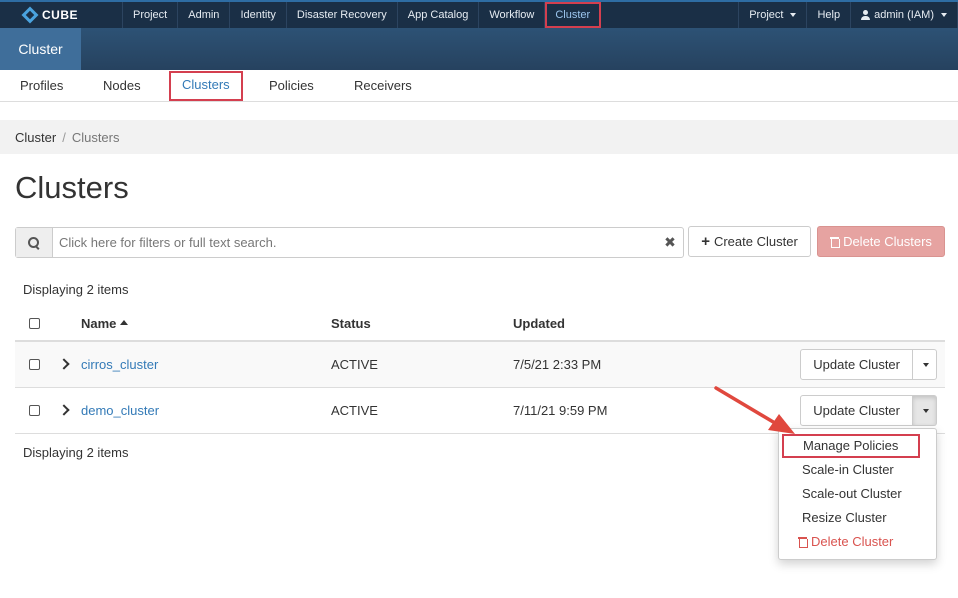 This screenshot has height=598, width=958. Describe the element at coordinates (857, 470) in the screenshot. I see `menu-item-scale-in-cluster: Scale-in Cluster` at that location.